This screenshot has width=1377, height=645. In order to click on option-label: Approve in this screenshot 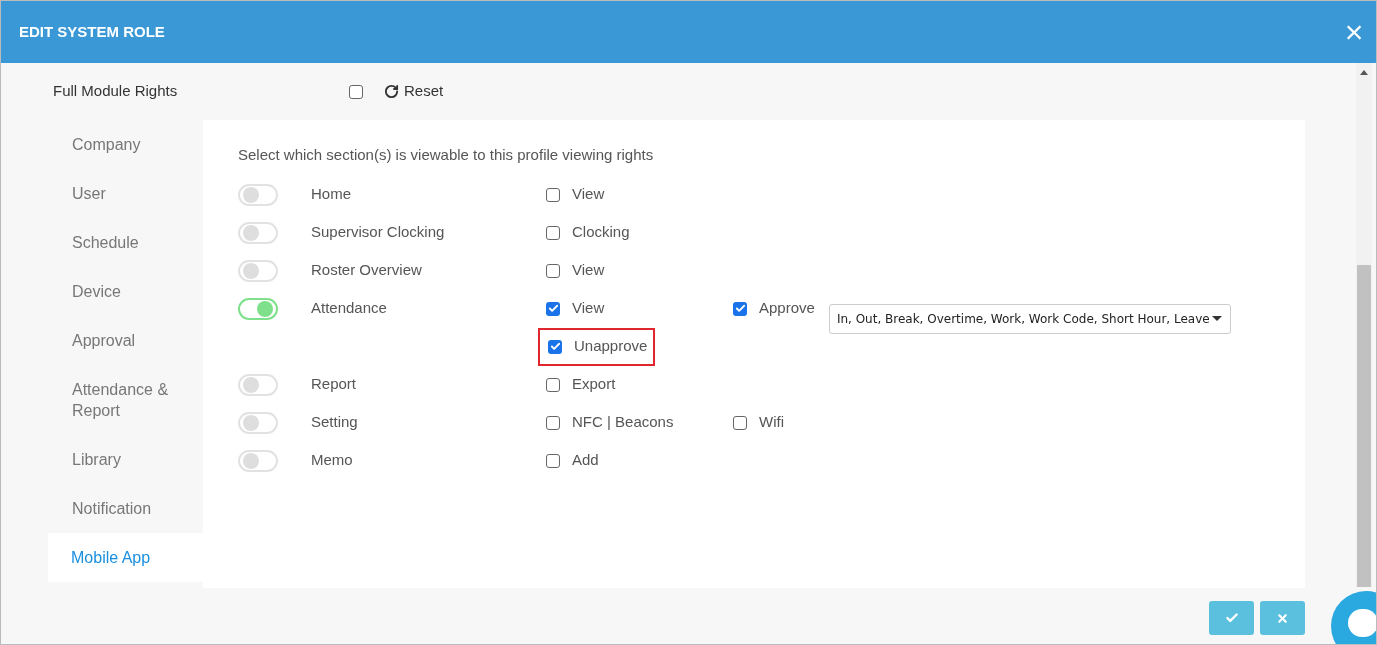, I will do `click(787, 308)`.